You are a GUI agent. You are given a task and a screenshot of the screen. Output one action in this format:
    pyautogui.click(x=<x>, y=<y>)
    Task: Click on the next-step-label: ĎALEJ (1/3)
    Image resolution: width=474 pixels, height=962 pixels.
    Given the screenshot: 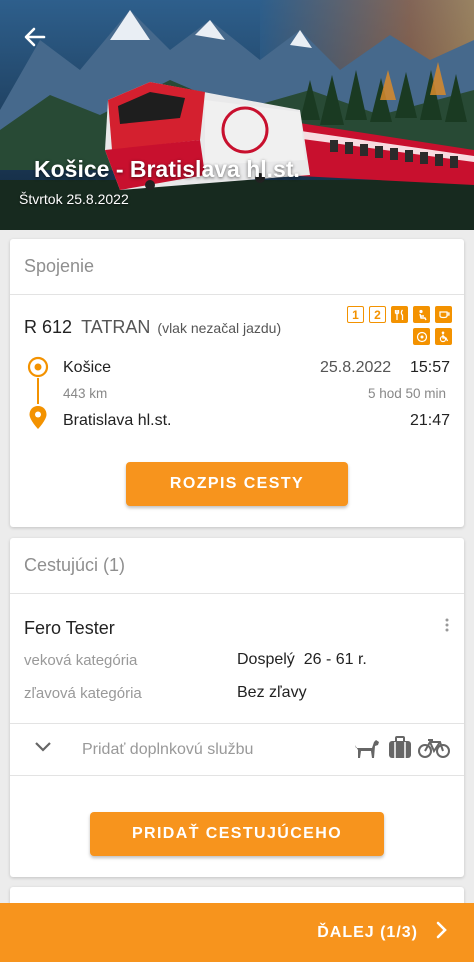 What is the action you would take?
    pyautogui.click(x=367, y=932)
    